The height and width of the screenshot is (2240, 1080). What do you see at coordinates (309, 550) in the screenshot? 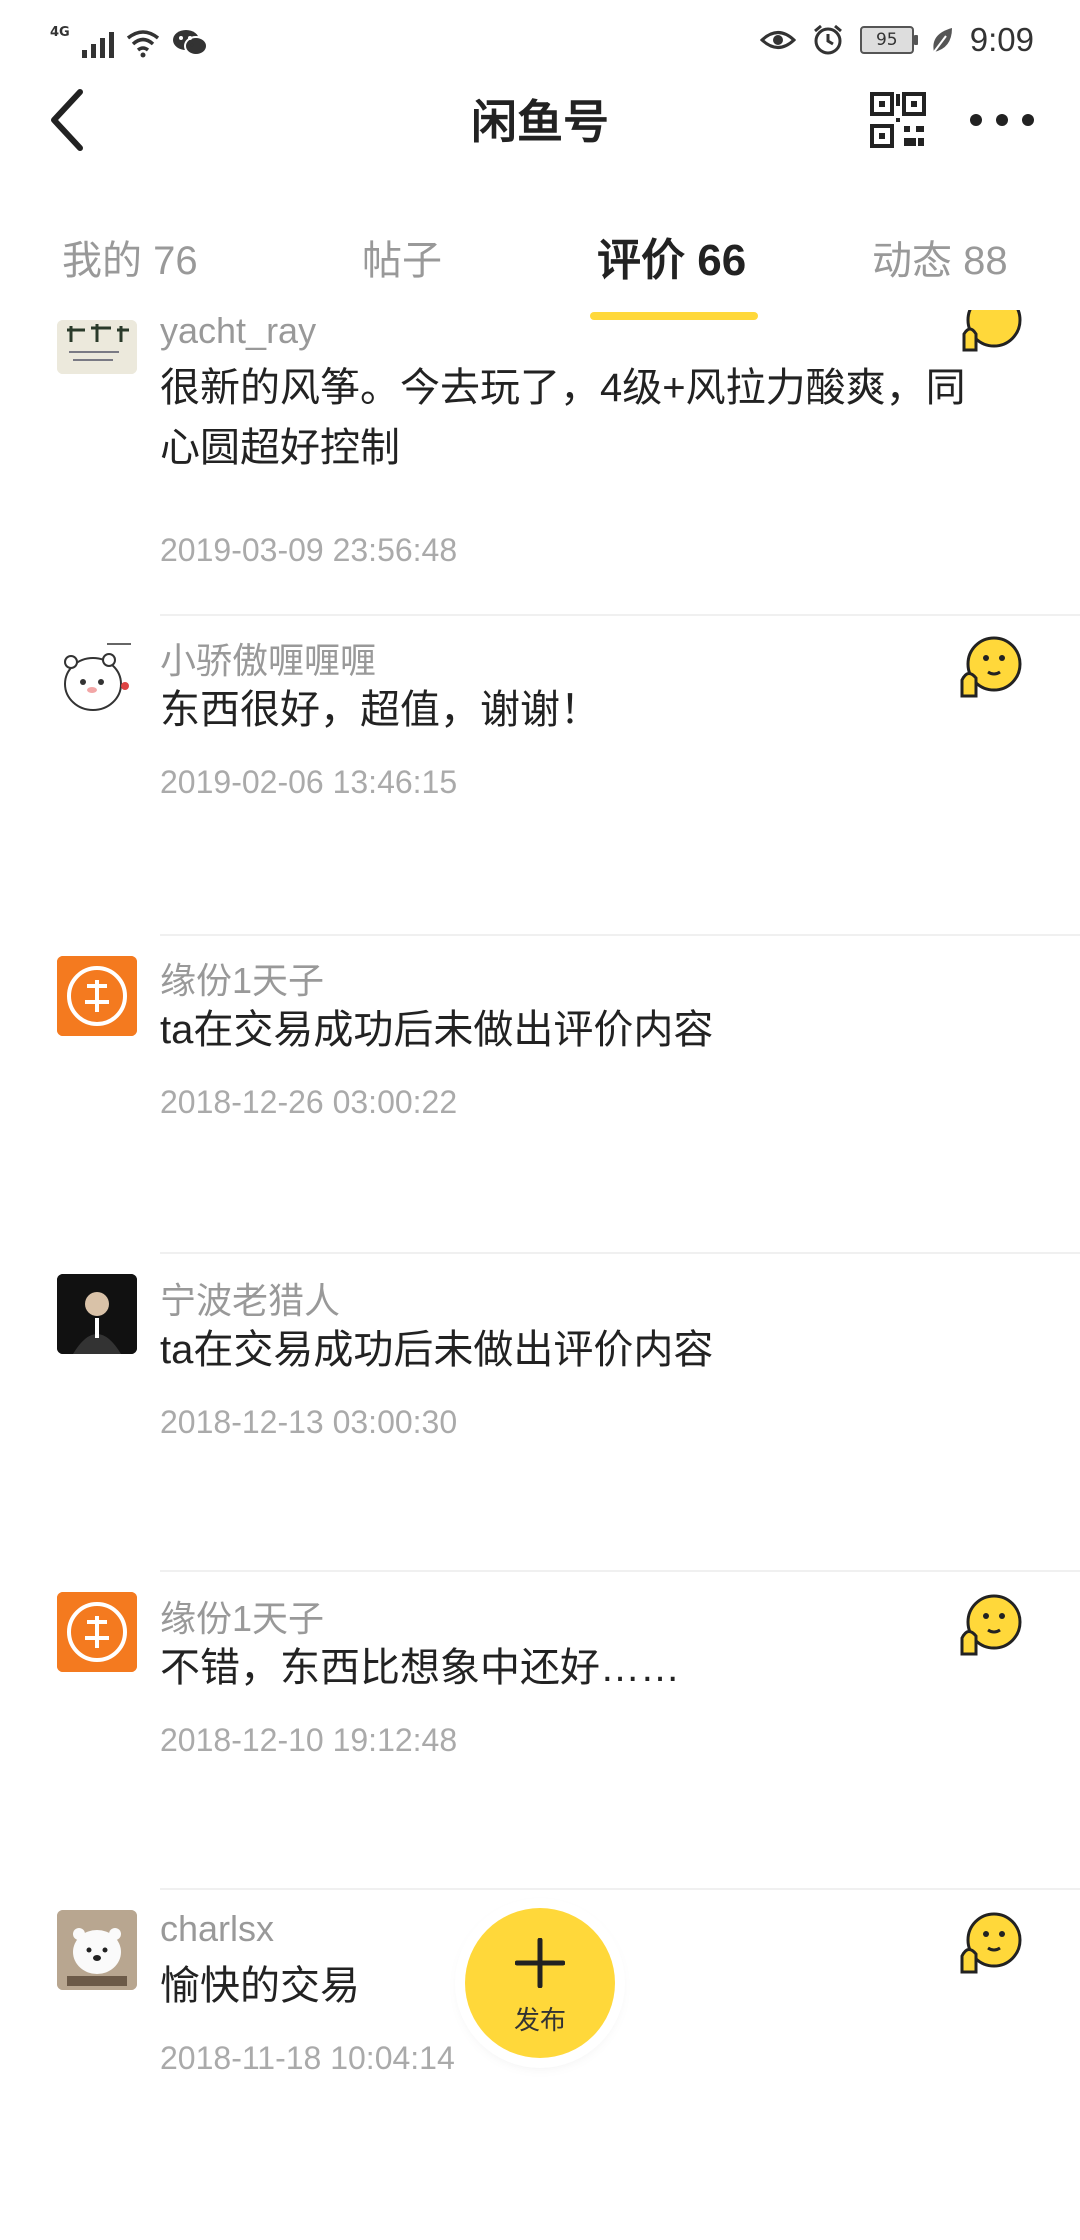
I see `review-date: 2019-03-09 23:56:48` at bounding box center [309, 550].